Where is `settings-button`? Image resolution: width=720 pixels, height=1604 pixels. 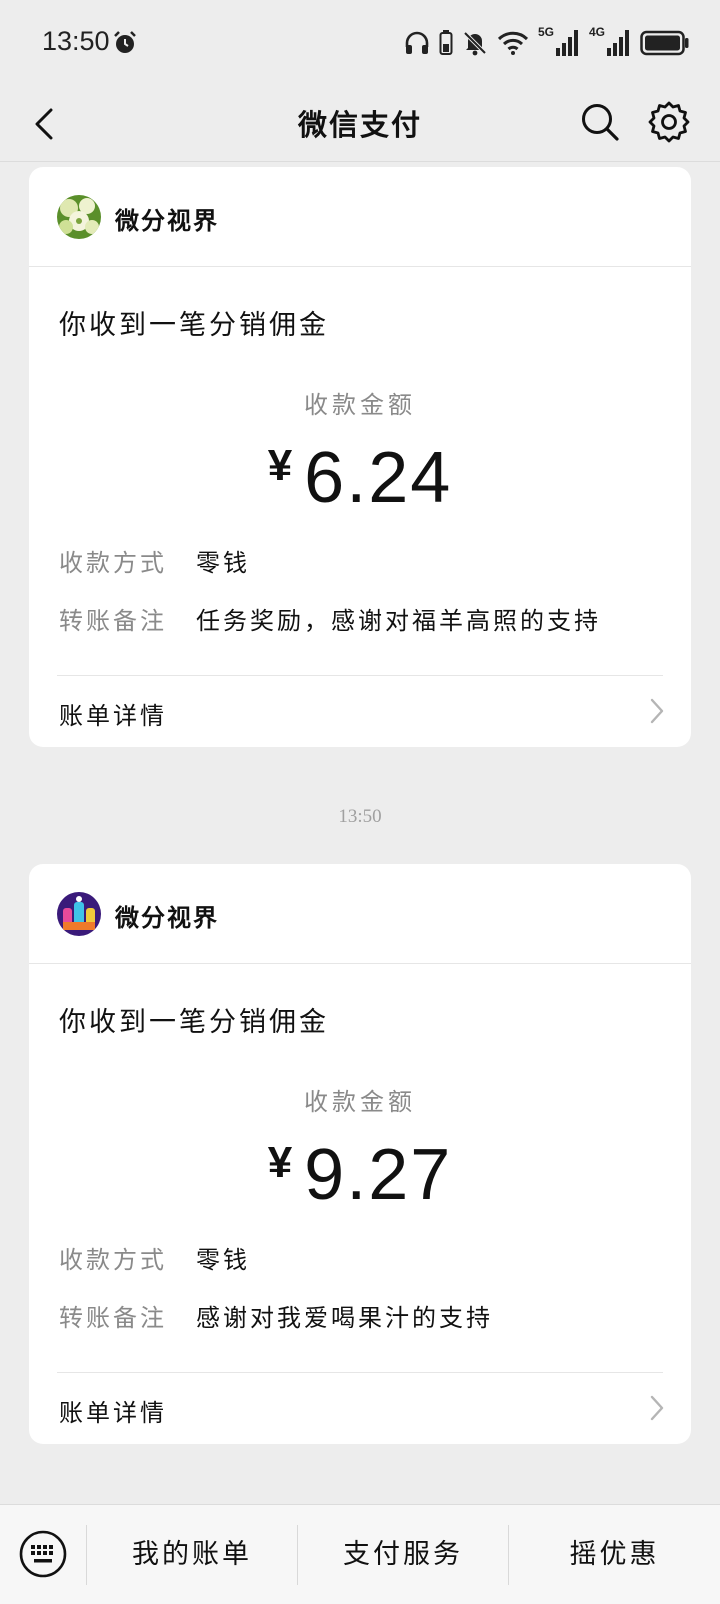
settings-button is located at coordinates (669, 122).